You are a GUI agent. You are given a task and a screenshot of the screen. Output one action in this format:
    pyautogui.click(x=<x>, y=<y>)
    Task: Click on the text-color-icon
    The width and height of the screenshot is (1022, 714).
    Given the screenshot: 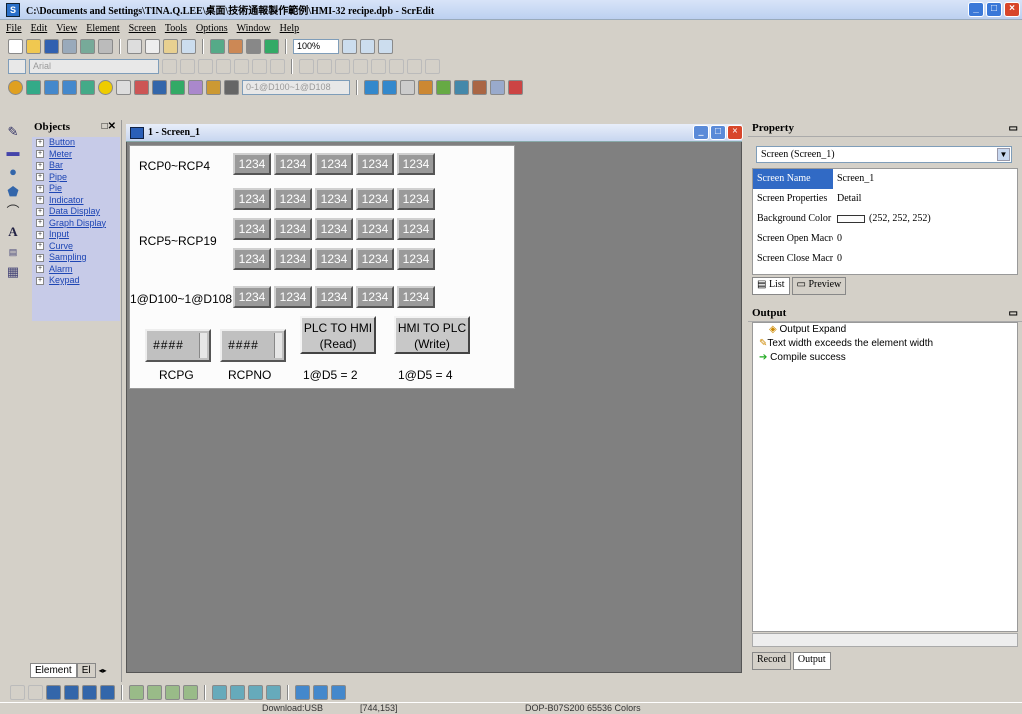 What is the action you would take?
    pyautogui.click(x=223, y=66)
    